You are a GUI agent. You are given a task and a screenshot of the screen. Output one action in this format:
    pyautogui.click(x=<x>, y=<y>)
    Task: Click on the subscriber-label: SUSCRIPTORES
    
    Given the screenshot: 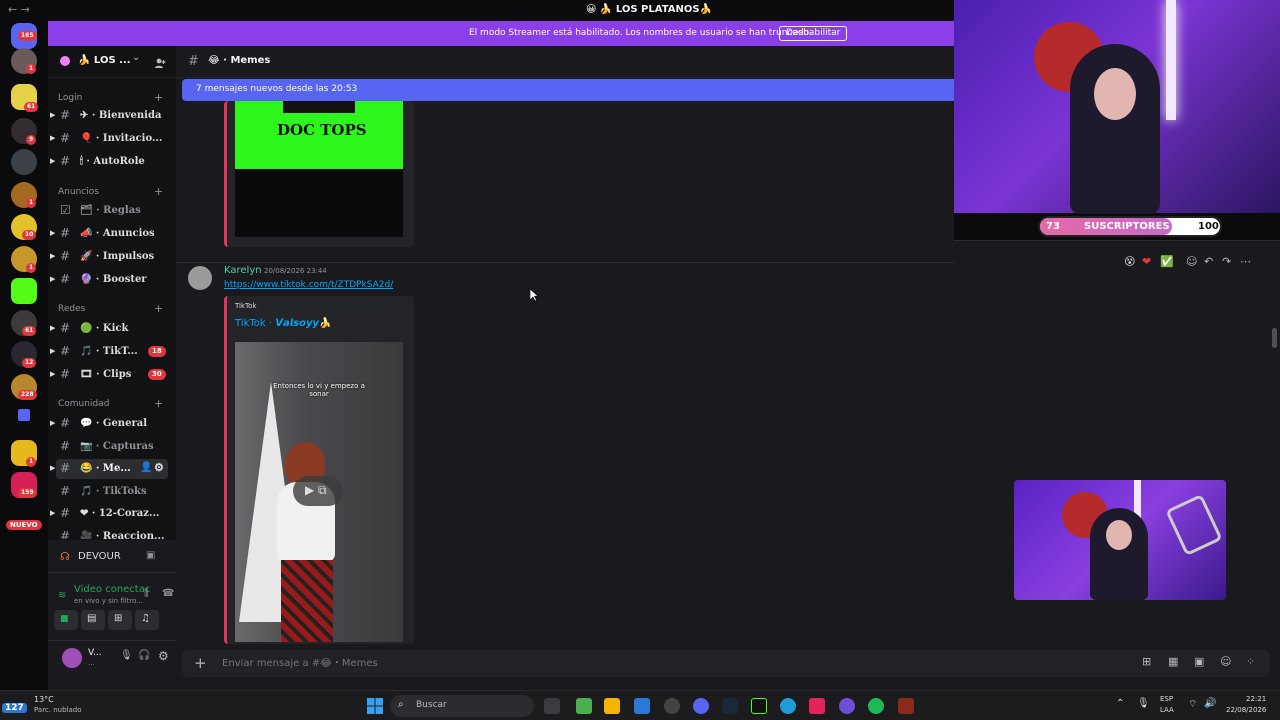 What is the action you would take?
    pyautogui.click(x=1127, y=226)
    